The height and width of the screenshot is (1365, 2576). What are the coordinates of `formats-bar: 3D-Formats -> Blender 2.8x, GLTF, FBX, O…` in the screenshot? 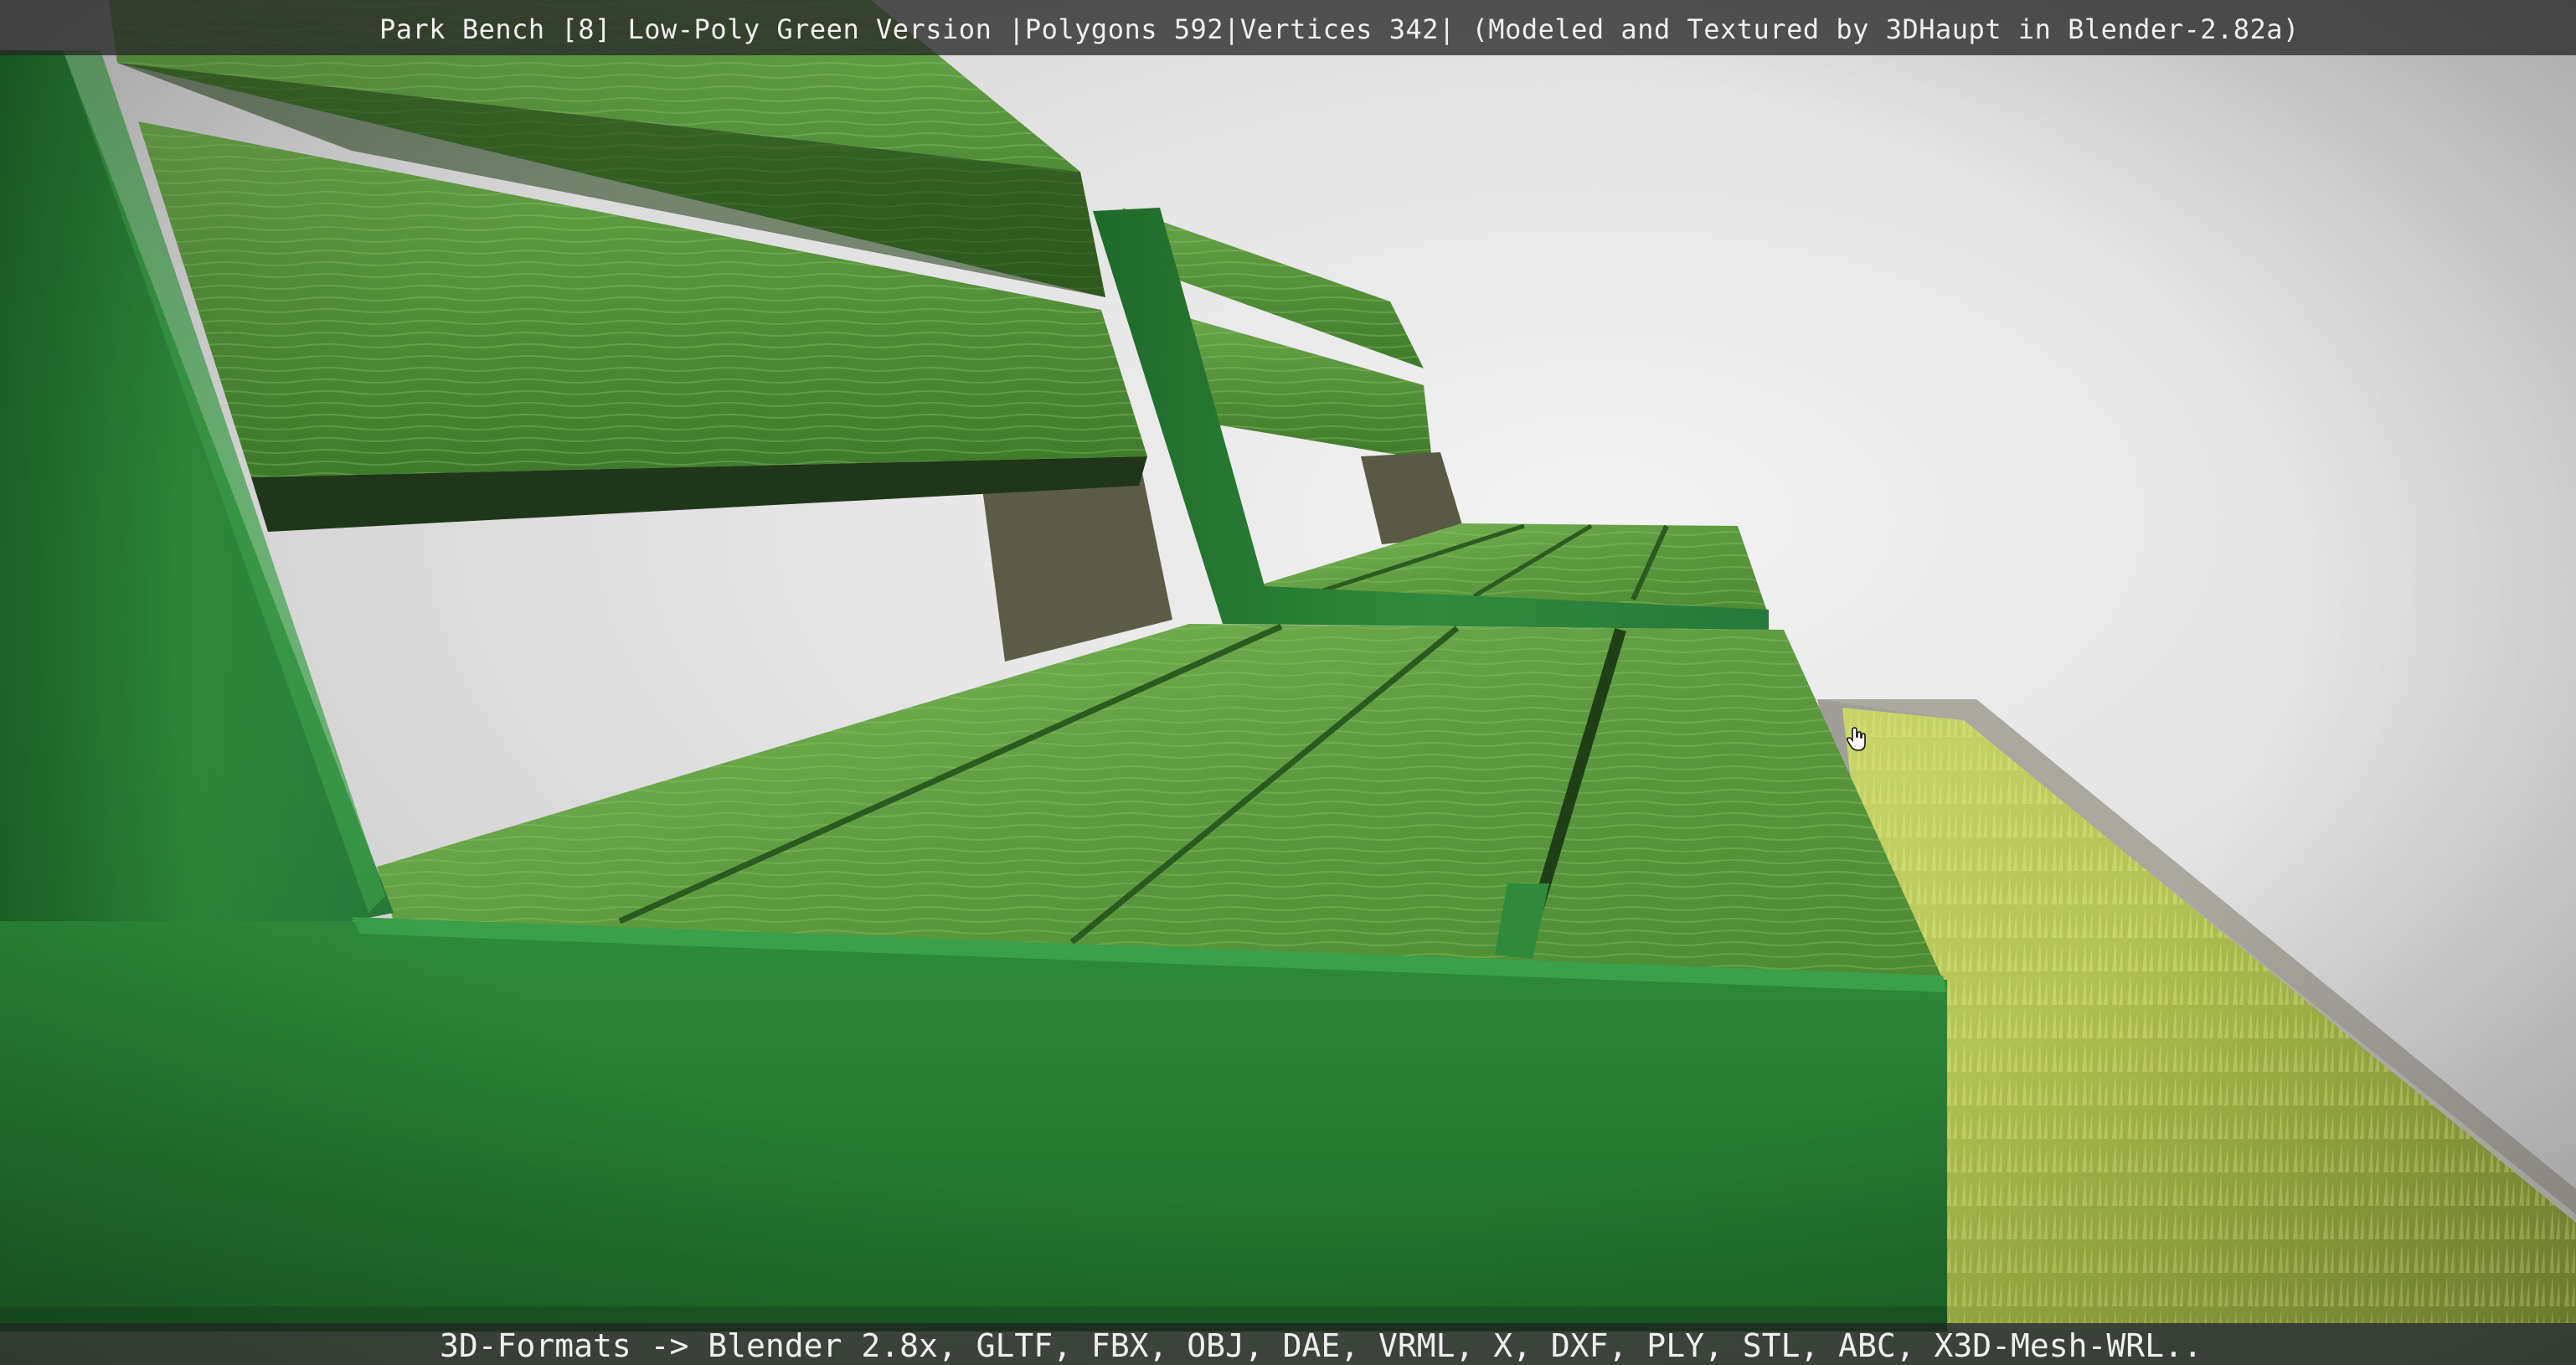 It's located at (1288, 1344).